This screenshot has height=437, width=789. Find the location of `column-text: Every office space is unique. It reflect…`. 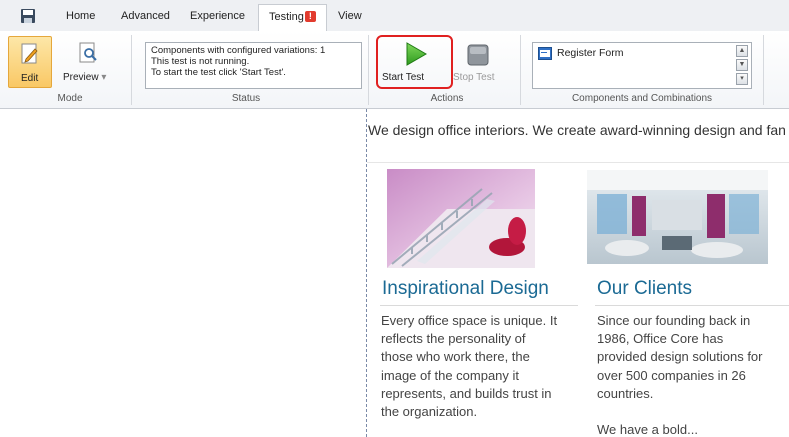

column-text: Every office space is unique. It reflect… is located at coordinates (469, 366).